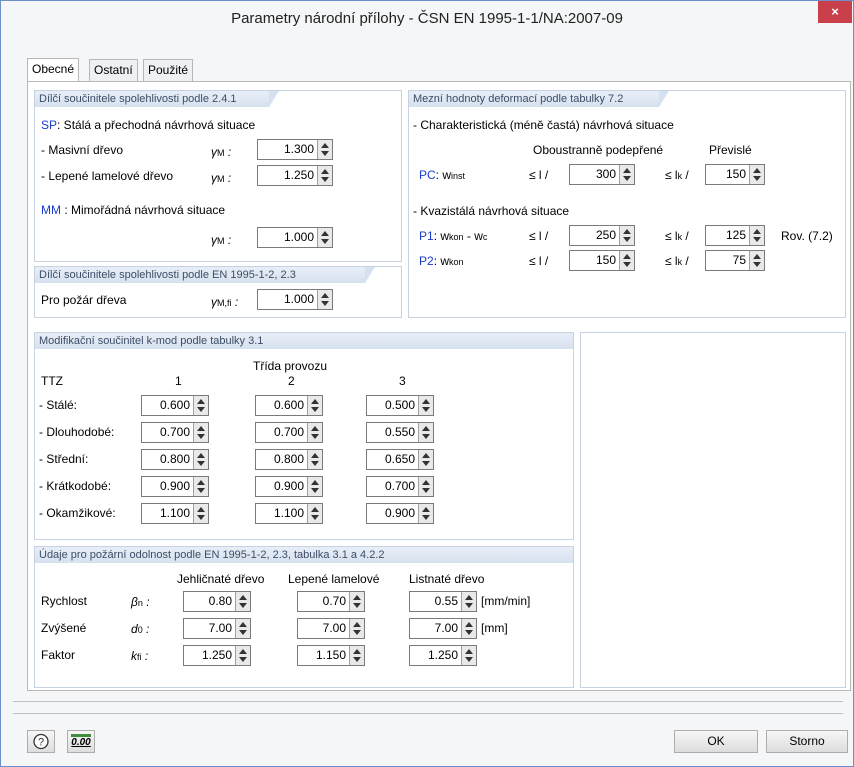 This screenshot has height=767, width=854. Describe the element at coordinates (331, 655) in the screenshot. I see `fire-input: 1.150` at that location.